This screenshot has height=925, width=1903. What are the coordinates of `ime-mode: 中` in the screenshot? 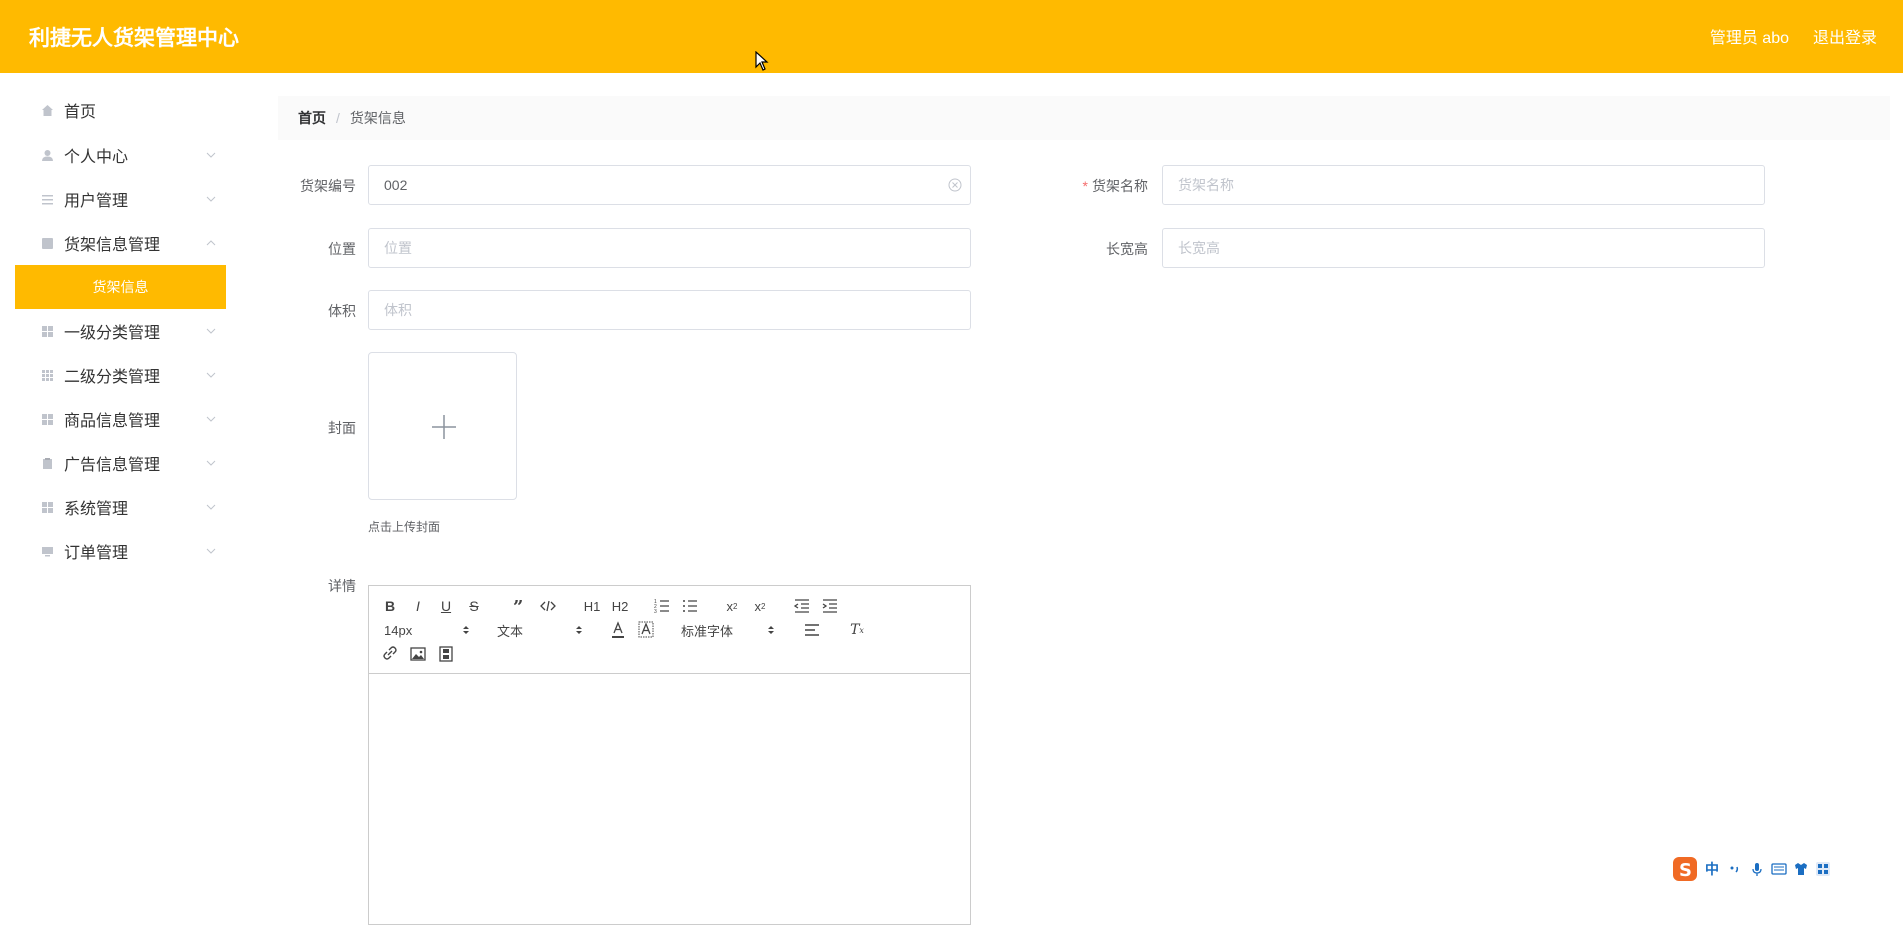 It's located at (1712, 869).